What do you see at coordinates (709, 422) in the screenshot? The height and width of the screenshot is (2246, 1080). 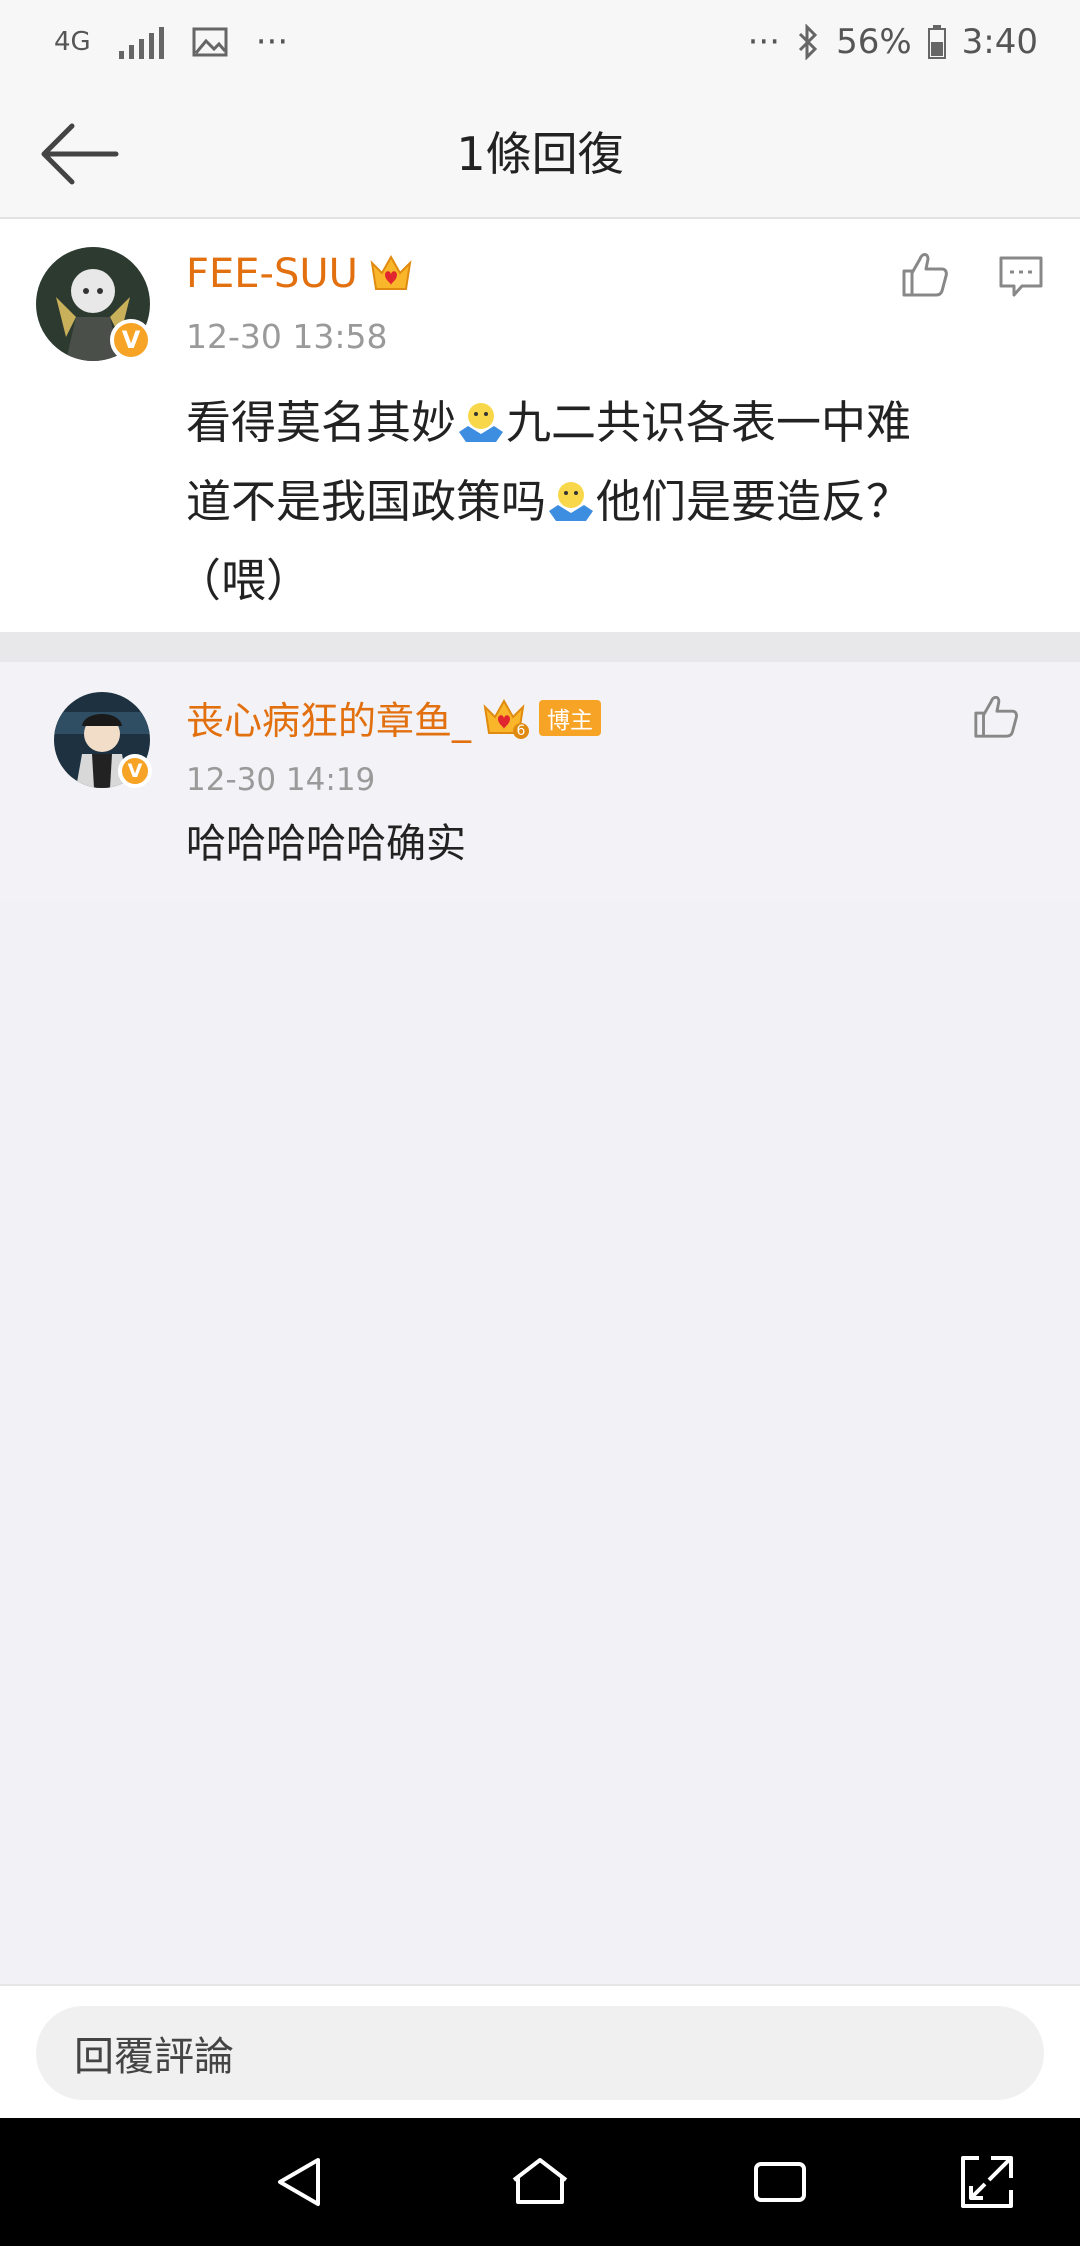 I see `comment-text-segment: 九二共识各表一中难` at bounding box center [709, 422].